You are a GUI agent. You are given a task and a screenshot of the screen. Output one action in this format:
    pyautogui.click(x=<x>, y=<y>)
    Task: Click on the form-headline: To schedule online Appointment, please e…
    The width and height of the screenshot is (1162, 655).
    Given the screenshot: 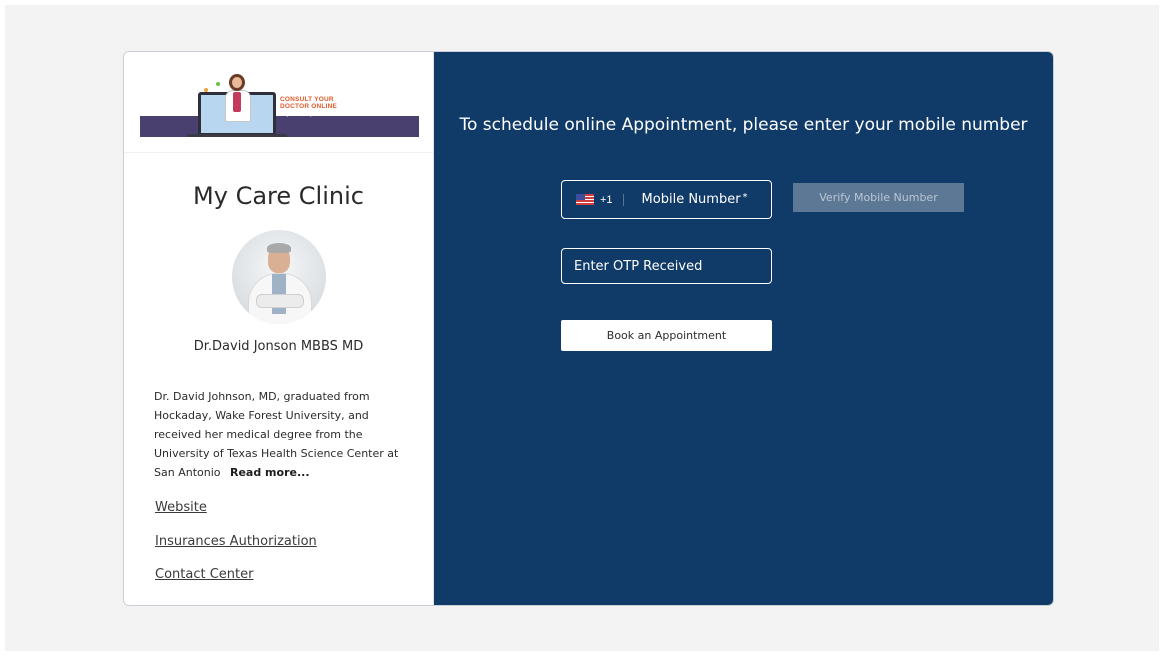 What is the action you would take?
    pyautogui.click(x=743, y=125)
    